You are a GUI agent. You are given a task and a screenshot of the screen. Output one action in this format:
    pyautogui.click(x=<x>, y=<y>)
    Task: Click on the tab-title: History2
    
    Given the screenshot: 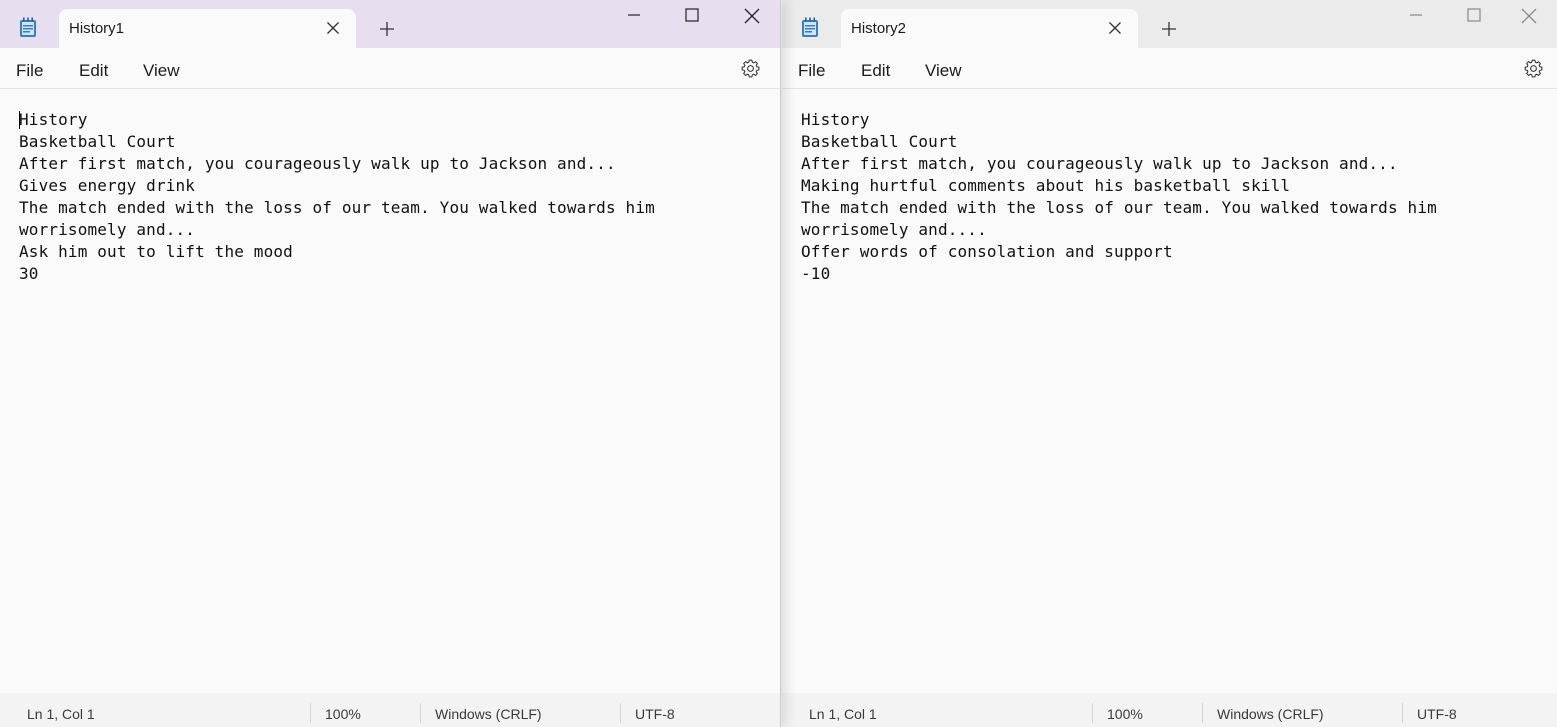 What is the action you would take?
    pyautogui.click(x=879, y=28)
    